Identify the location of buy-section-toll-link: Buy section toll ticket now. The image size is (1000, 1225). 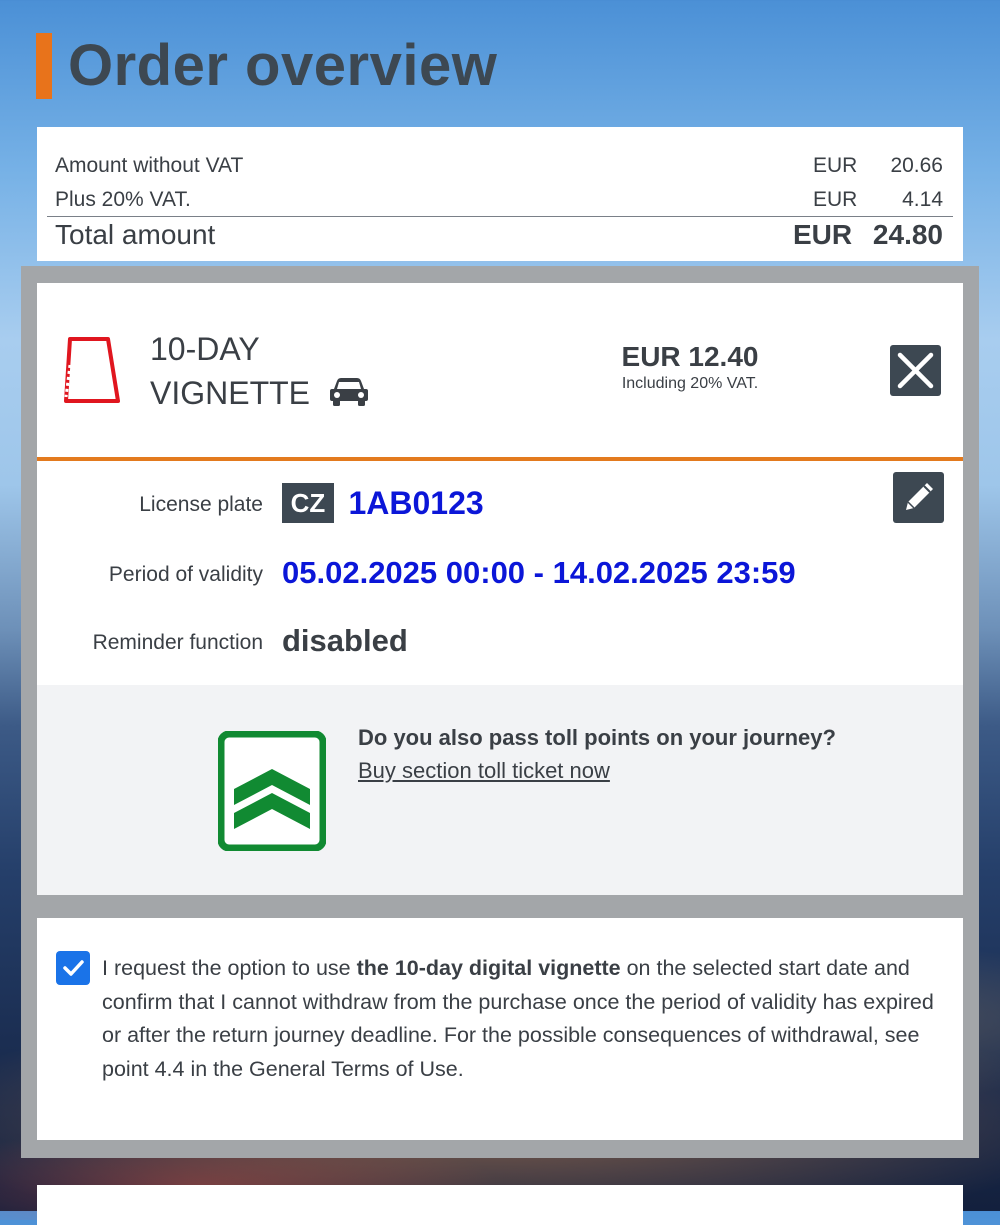
(484, 771).